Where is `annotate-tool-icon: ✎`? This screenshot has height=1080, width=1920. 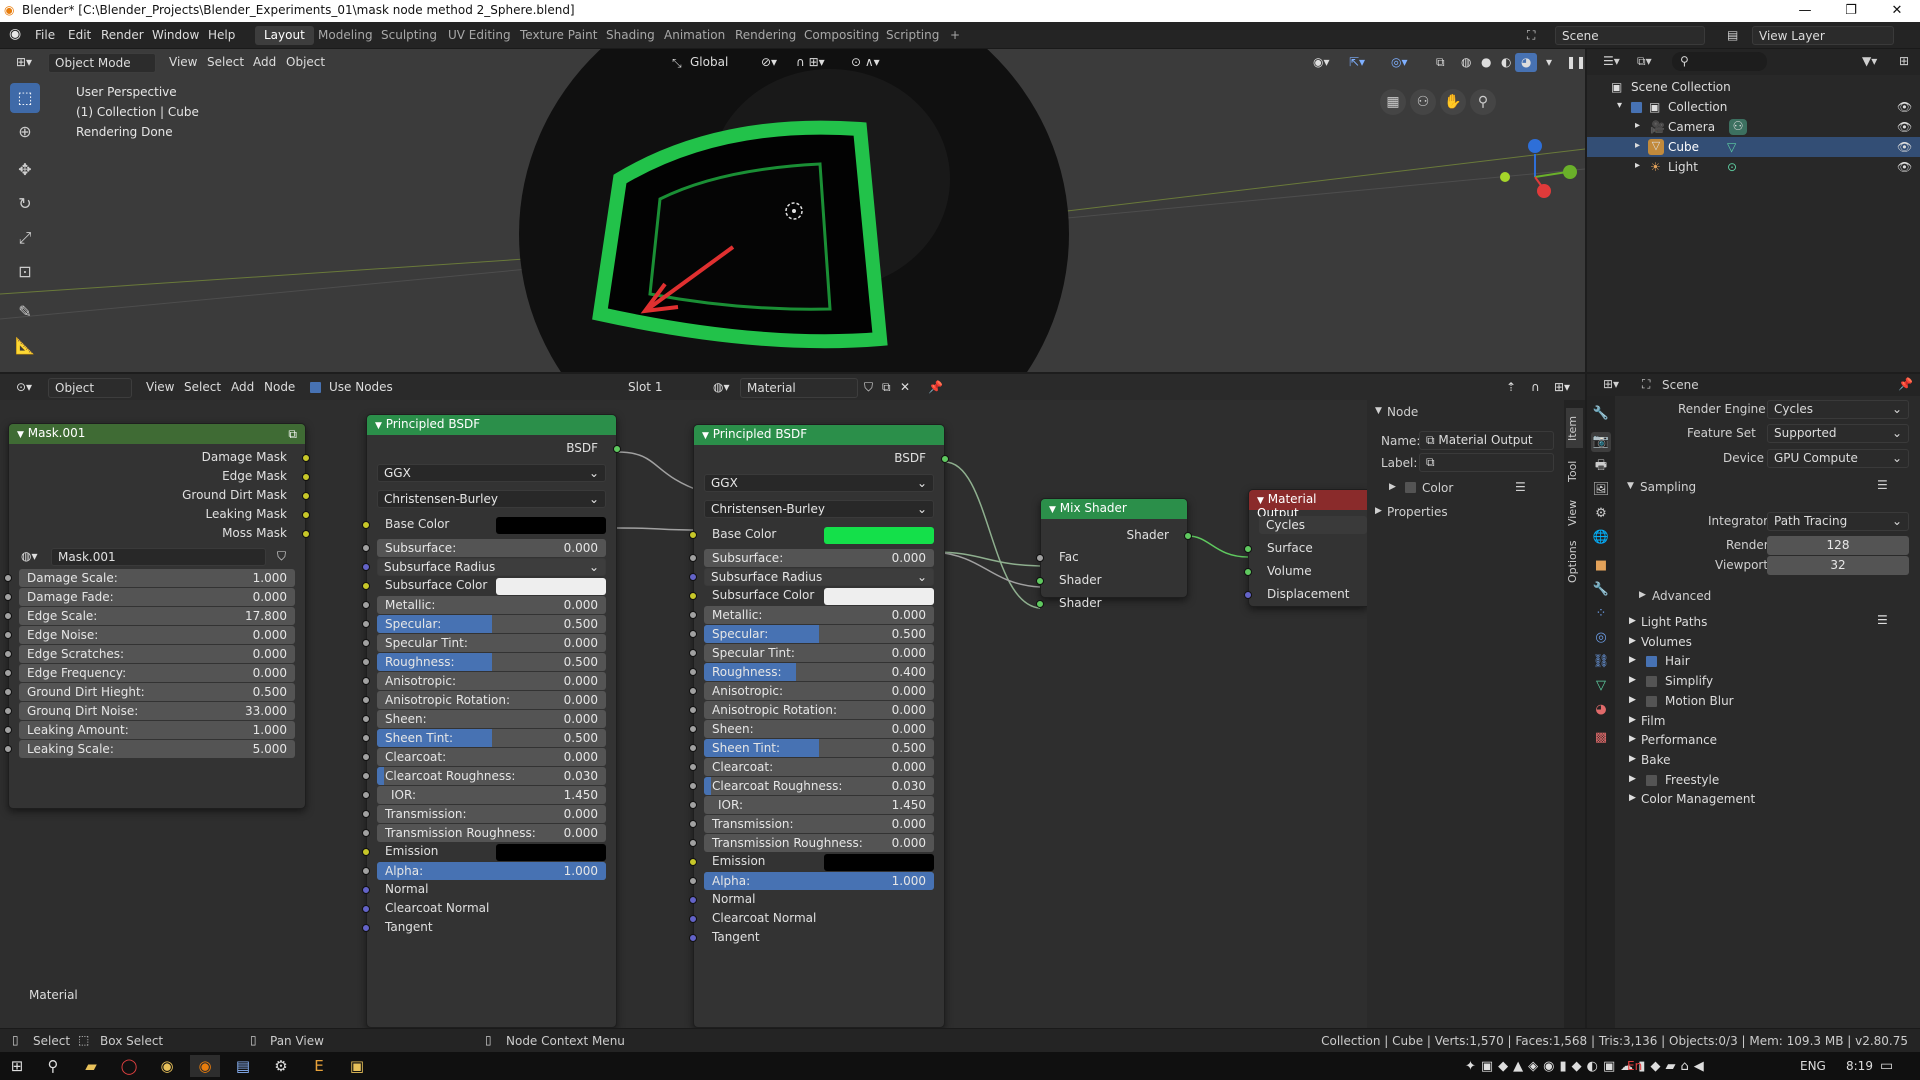 annotate-tool-icon: ✎ is located at coordinates (25, 312).